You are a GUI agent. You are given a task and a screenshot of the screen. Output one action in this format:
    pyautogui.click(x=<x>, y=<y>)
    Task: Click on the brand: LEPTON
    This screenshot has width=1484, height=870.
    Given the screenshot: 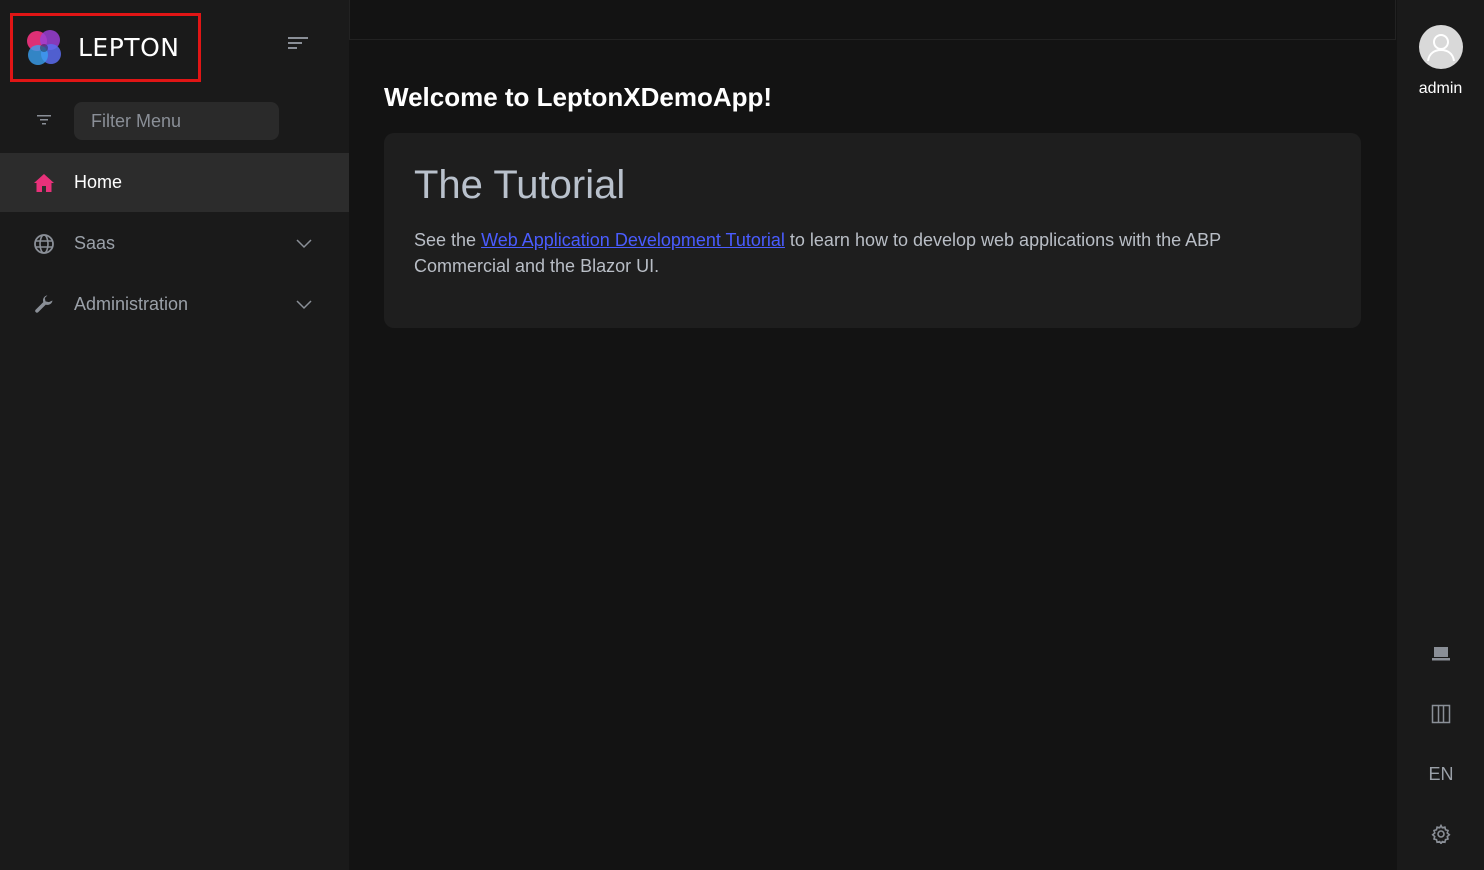 What is the action you would take?
    pyautogui.click(x=105, y=47)
    